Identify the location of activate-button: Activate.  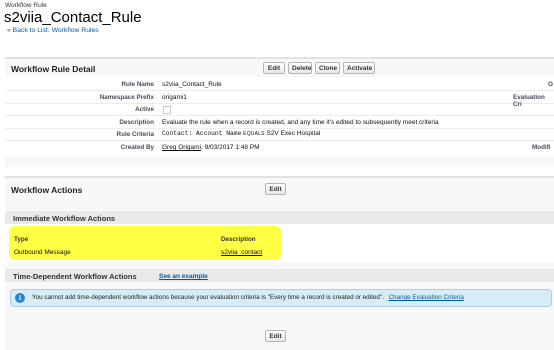
(359, 68).